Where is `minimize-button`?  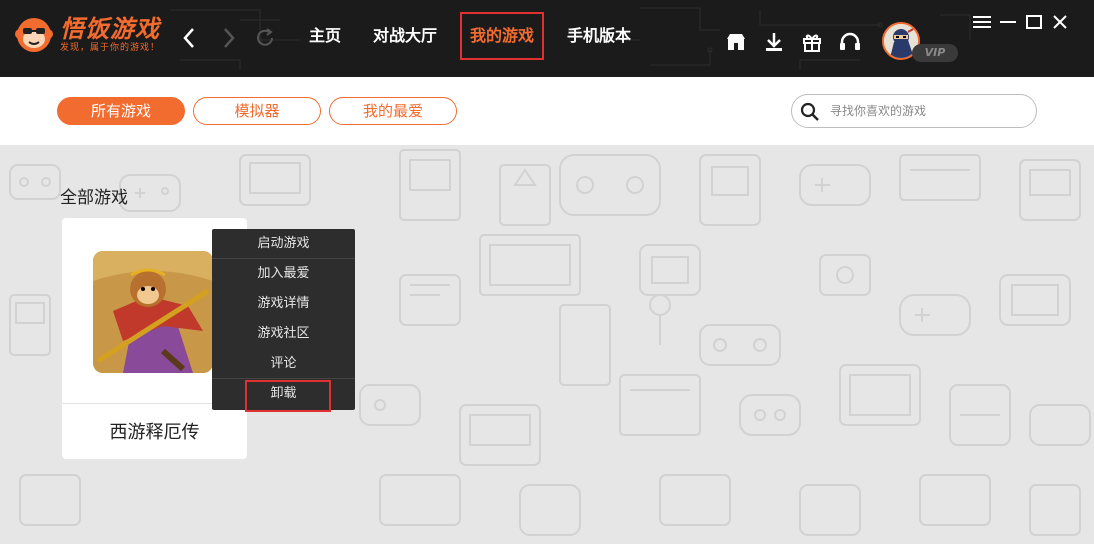
minimize-button is located at coordinates (1008, 22).